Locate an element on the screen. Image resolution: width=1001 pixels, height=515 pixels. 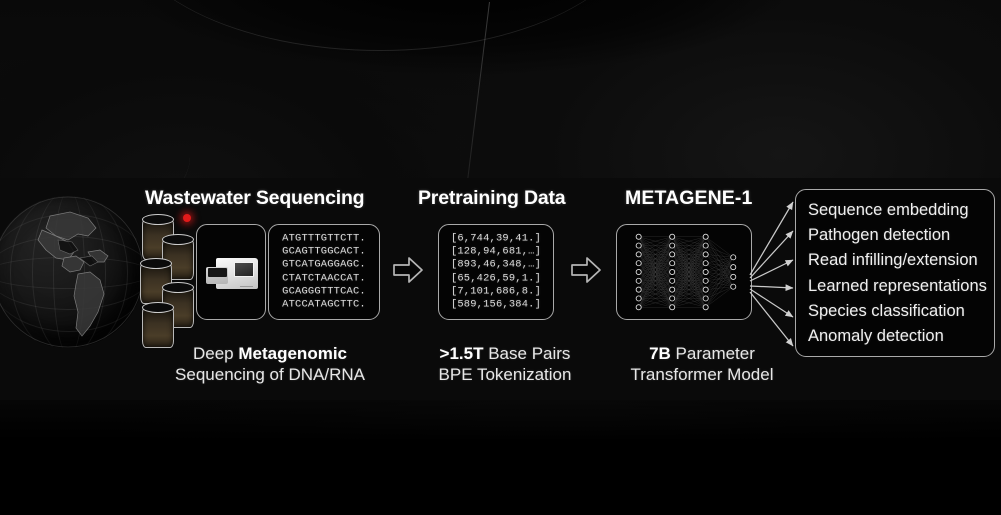
backdrop-curve-top is located at coordinates (380, 25).